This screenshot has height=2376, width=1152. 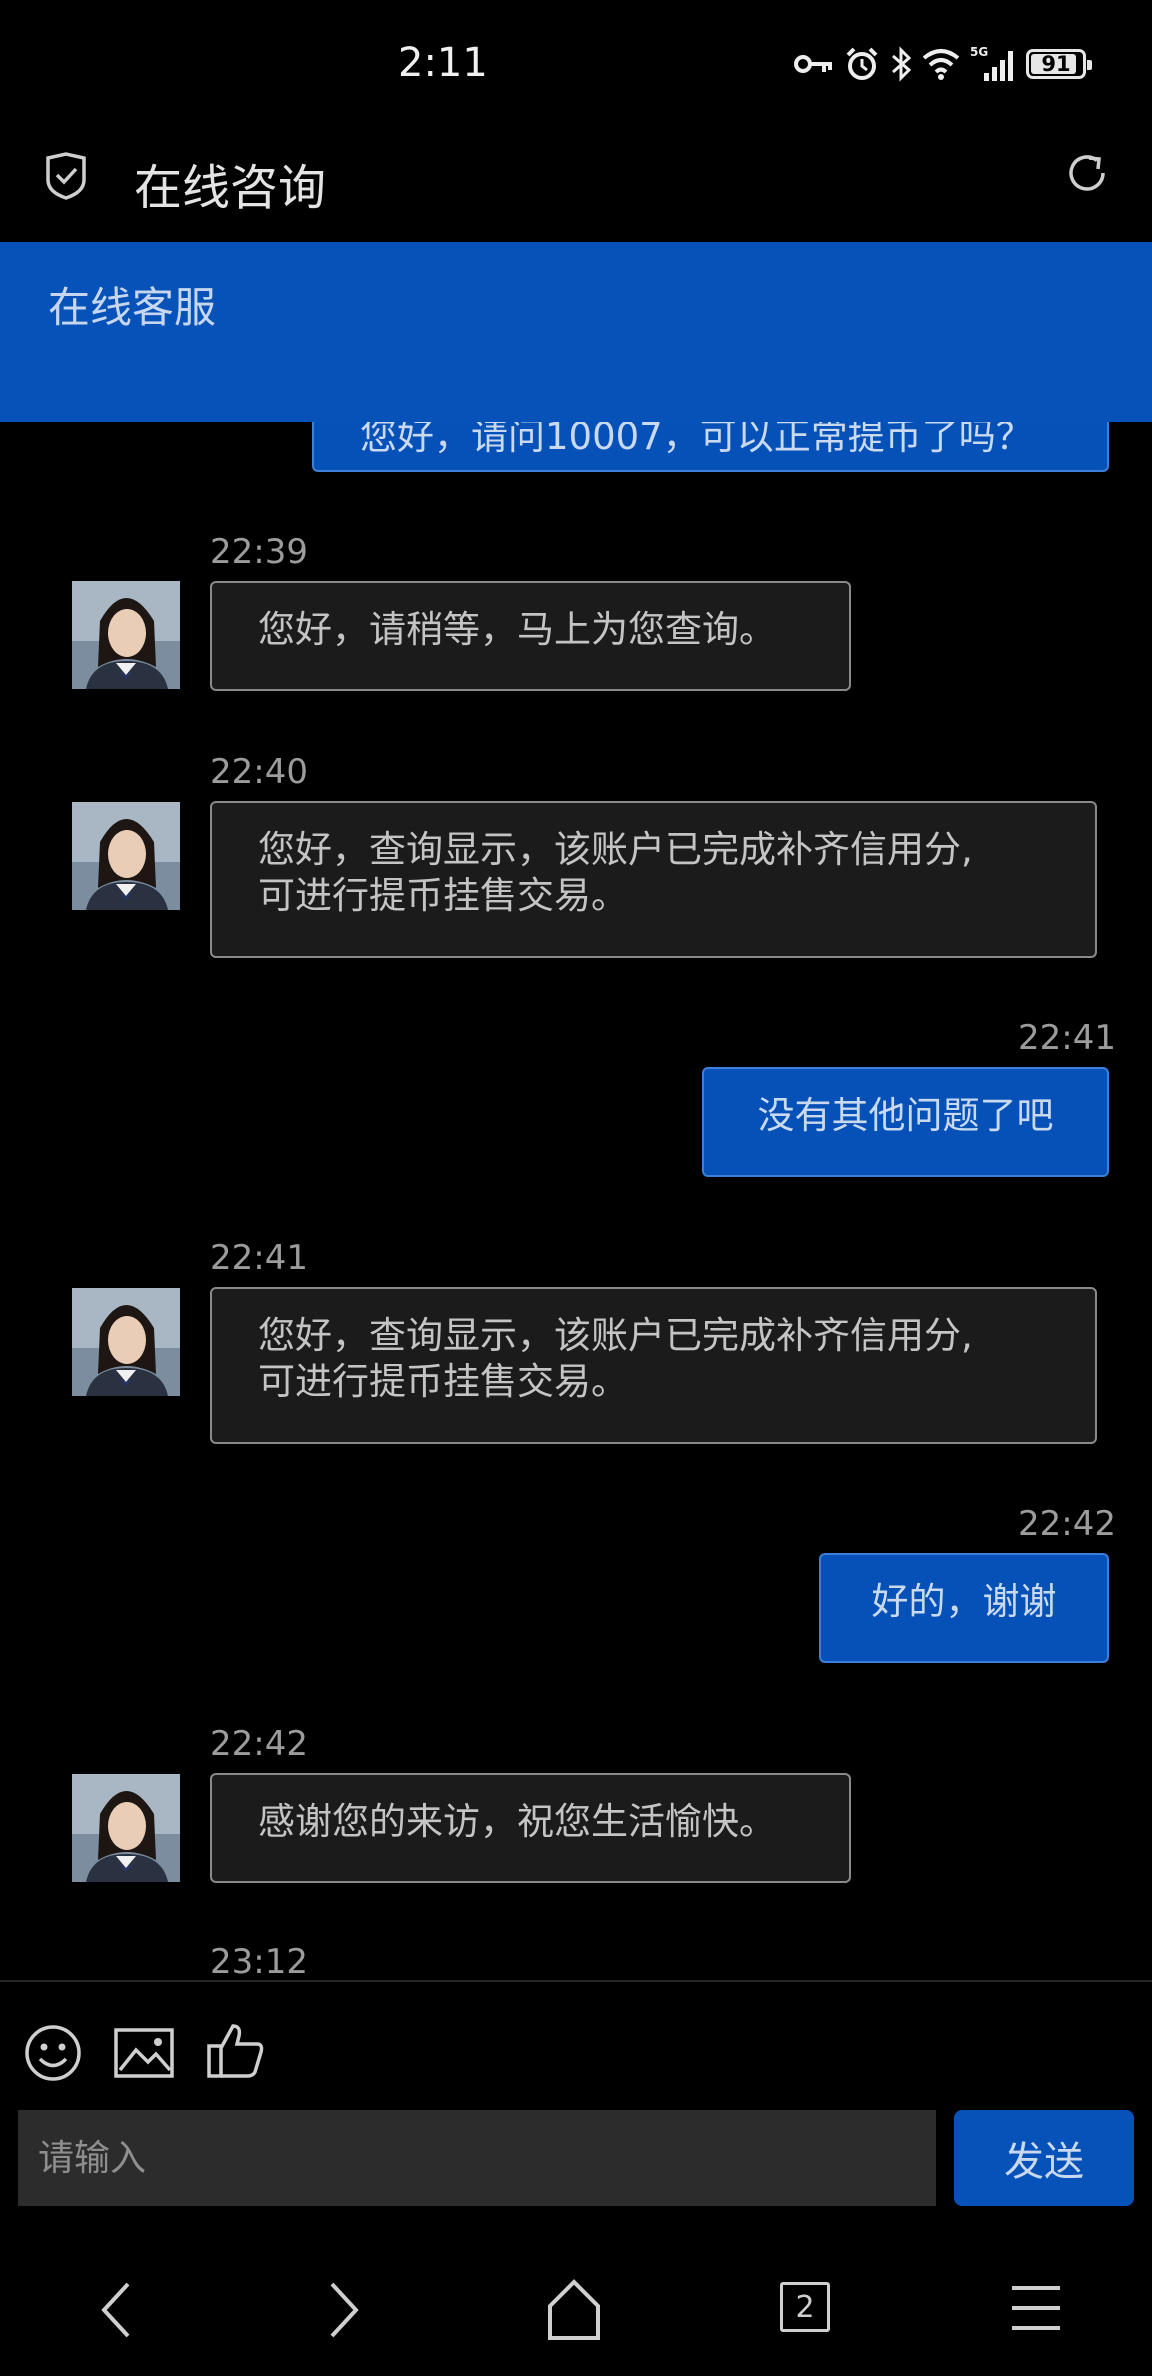 What do you see at coordinates (576, 332) in the screenshot?
I see `service-banner: 在线客服` at bounding box center [576, 332].